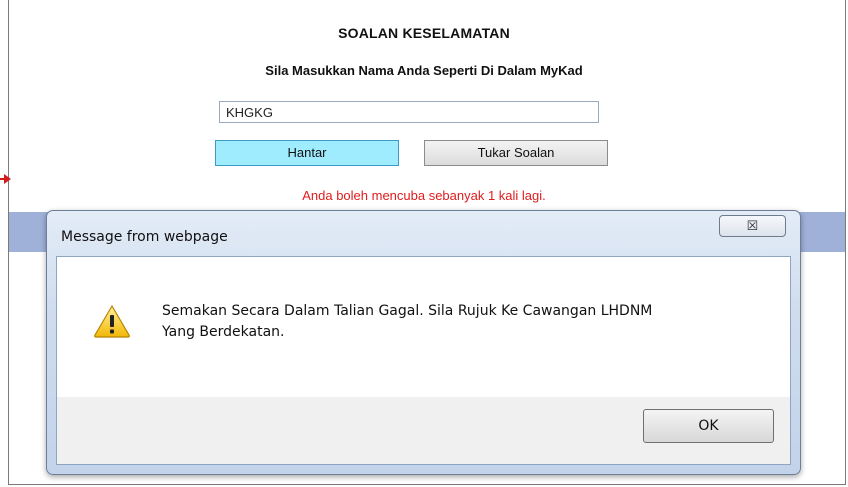 The width and height of the screenshot is (848, 487). Describe the element at coordinates (307, 153) in the screenshot. I see `submit-button: Hantar` at that location.